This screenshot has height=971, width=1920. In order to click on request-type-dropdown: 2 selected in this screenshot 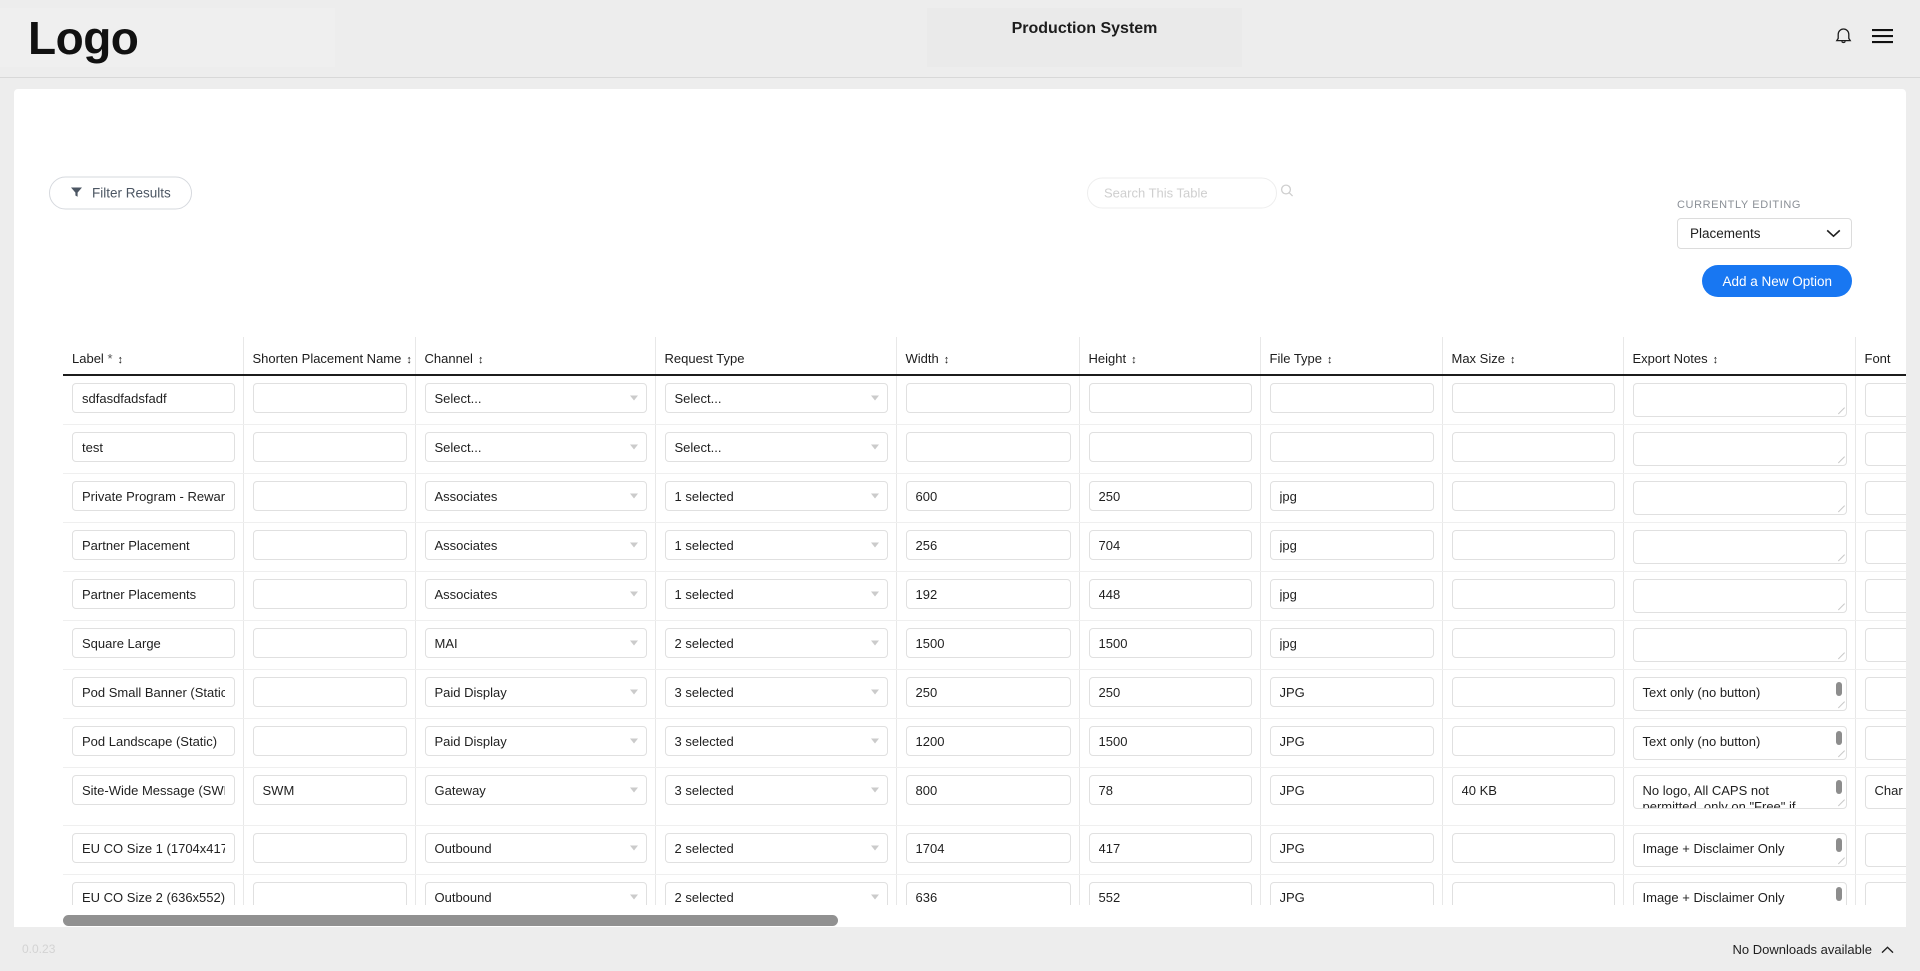, I will do `click(776, 643)`.